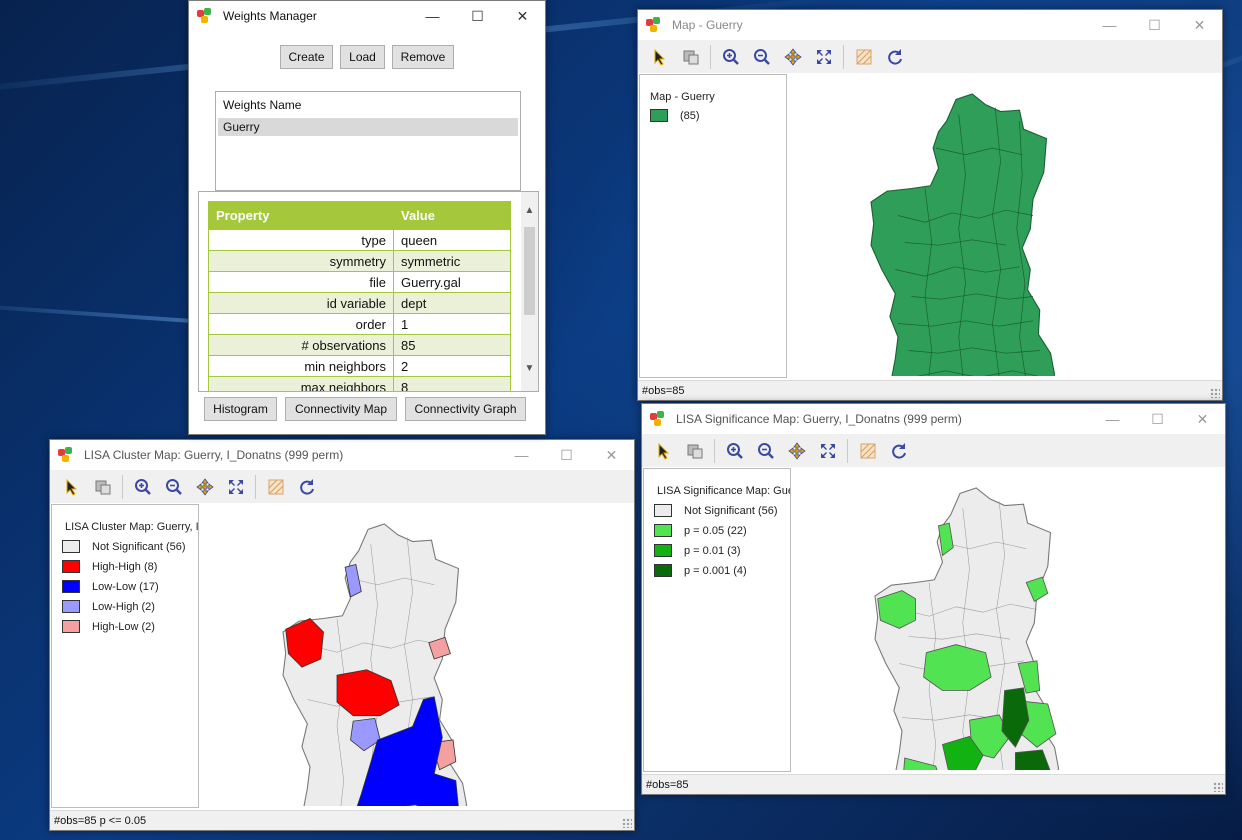 The image size is (1242, 840). Describe the element at coordinates (423, 57) in the screenshot. I see `remove-button: Remove` at that location.